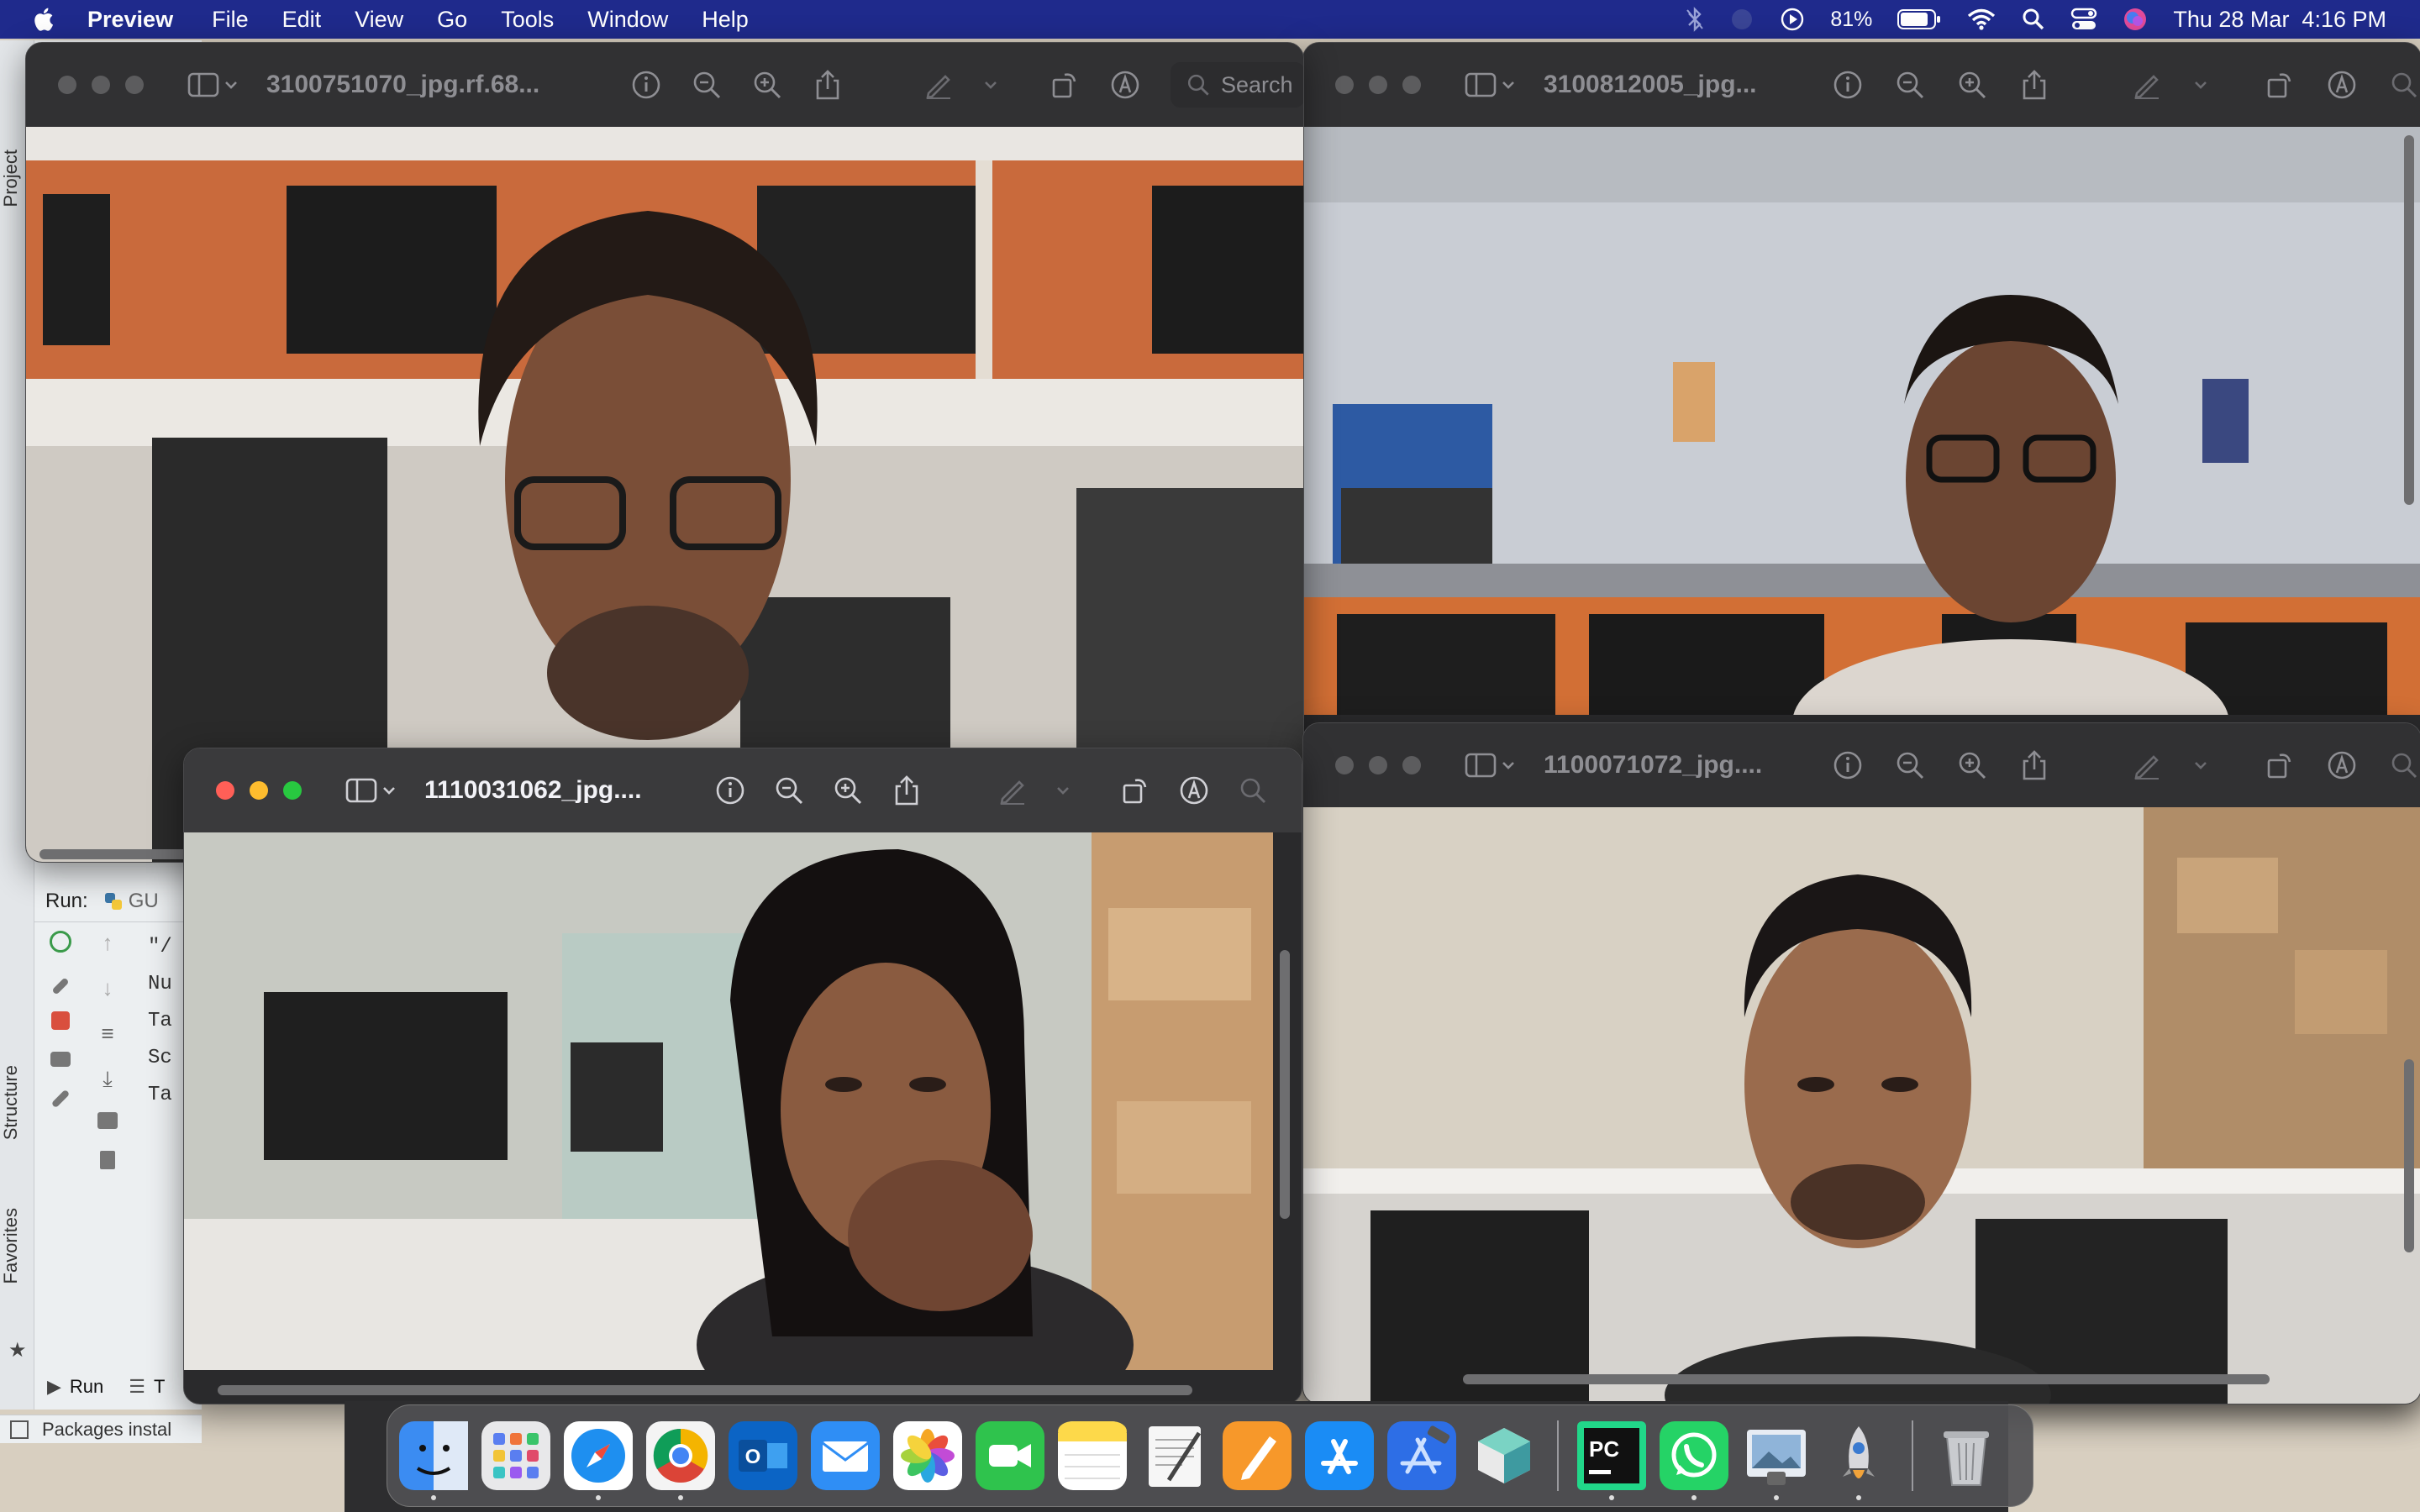  What do you see at coordinates (302, 20) in the screenshot?
I see `menu-edit: Edit` at bounding box center [302, 20].